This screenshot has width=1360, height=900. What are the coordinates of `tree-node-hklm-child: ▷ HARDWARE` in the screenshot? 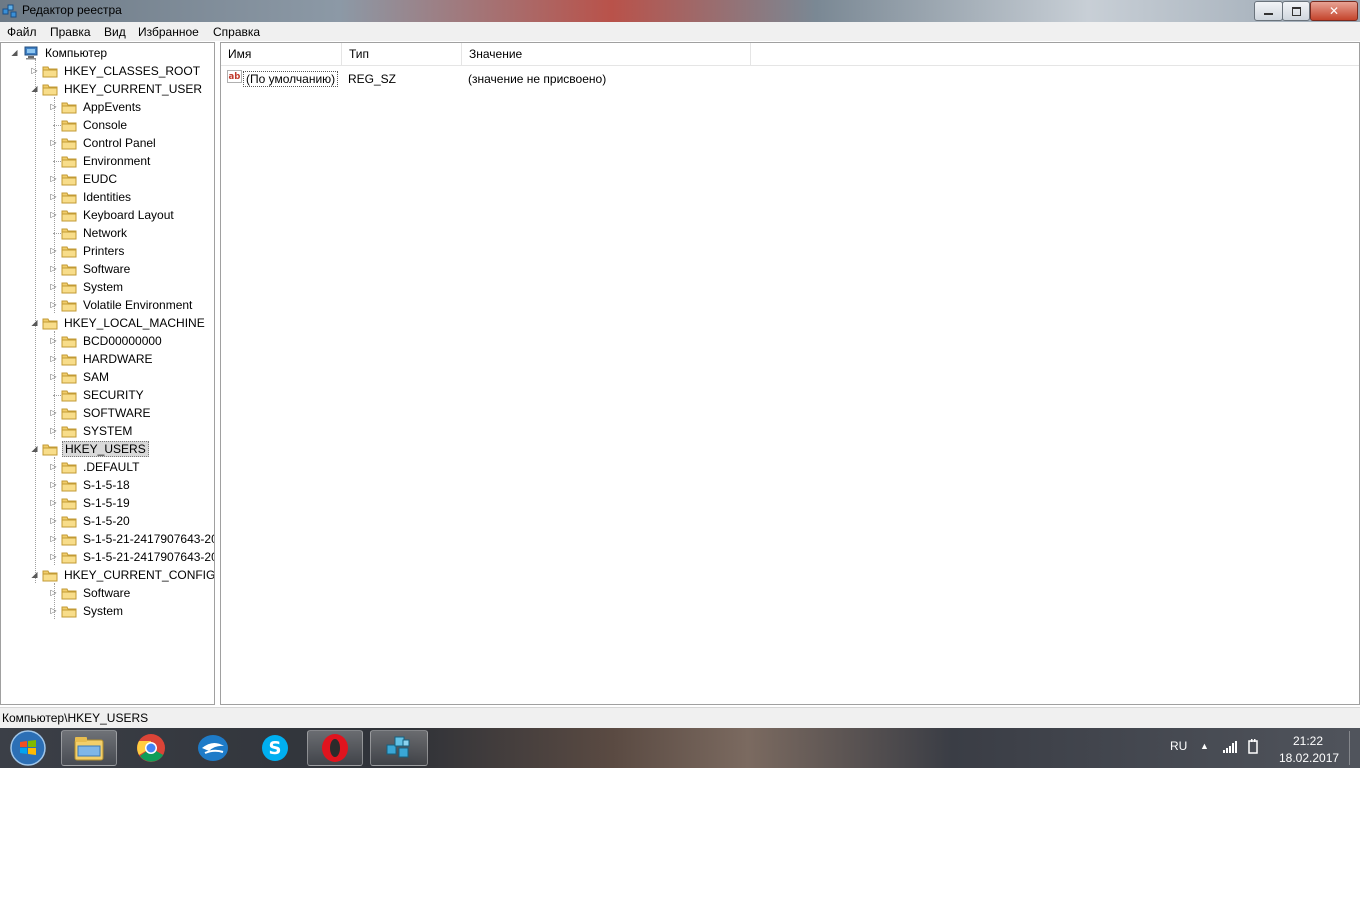 It's located at (107, 359).